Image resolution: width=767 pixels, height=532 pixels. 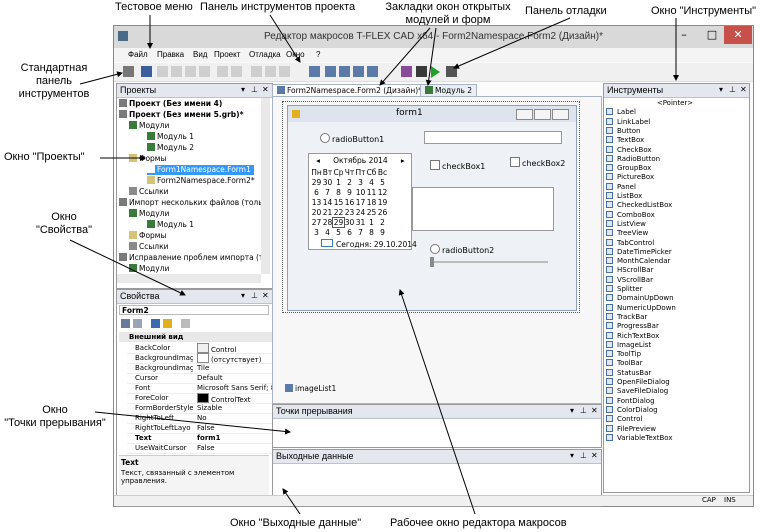 I want to click on checkbox-1: checkBox1, so click(x=457, y=165).